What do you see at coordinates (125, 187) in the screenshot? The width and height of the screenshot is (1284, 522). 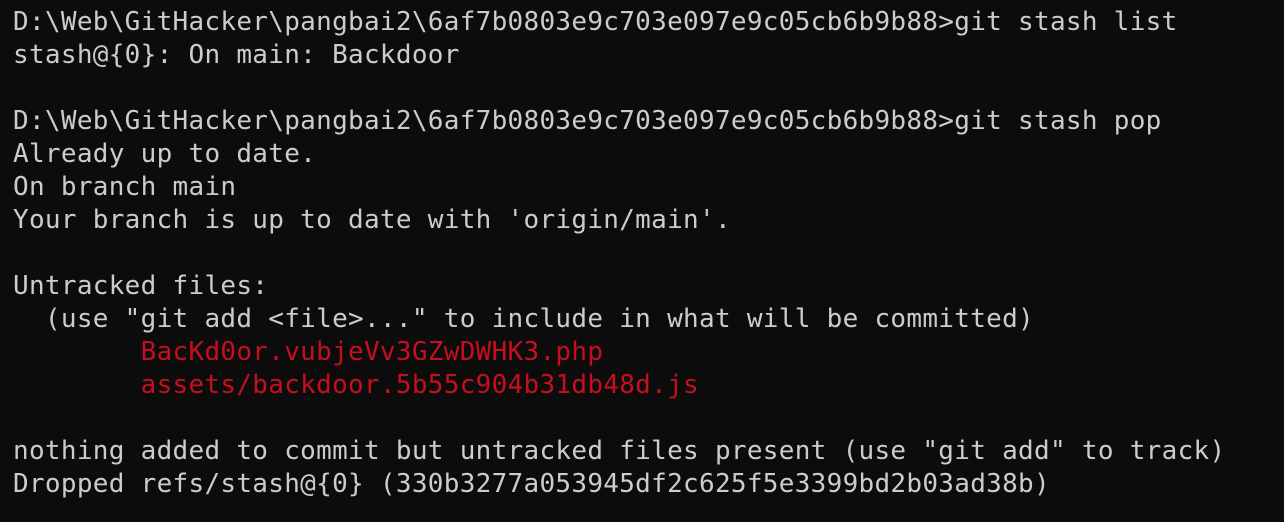 I see `output-line: On branch main` at bounding box center [125, 187].